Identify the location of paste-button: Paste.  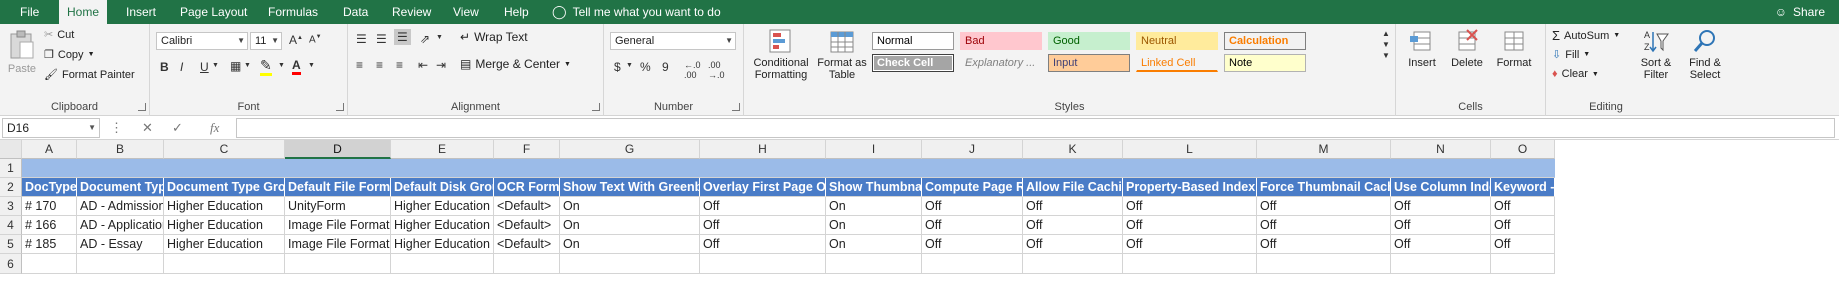
(22, 52).